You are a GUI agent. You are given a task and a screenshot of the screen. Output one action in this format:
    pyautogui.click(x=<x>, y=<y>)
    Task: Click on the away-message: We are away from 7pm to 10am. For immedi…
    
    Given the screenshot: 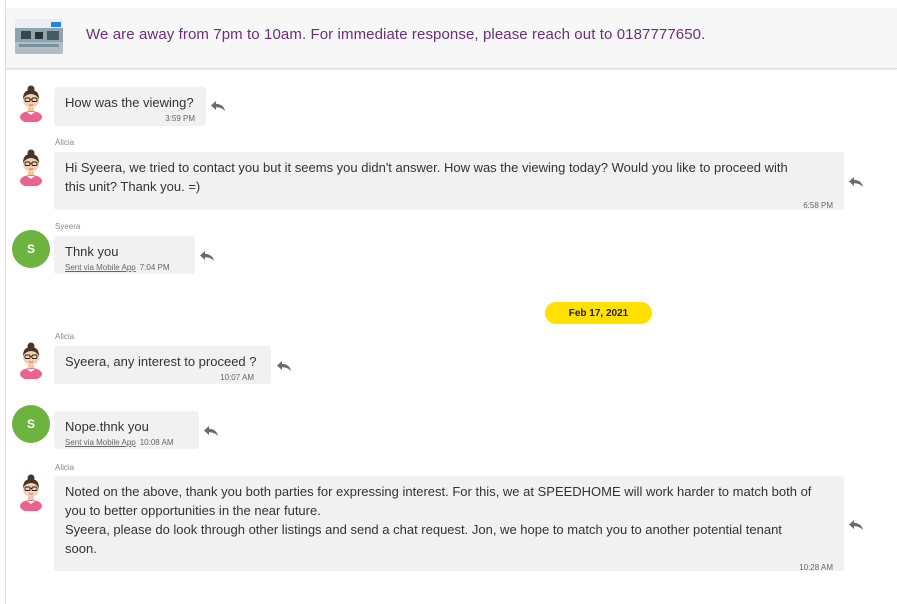 What is the action you would take?
    pyautogui.click(x=396, y=34)
    